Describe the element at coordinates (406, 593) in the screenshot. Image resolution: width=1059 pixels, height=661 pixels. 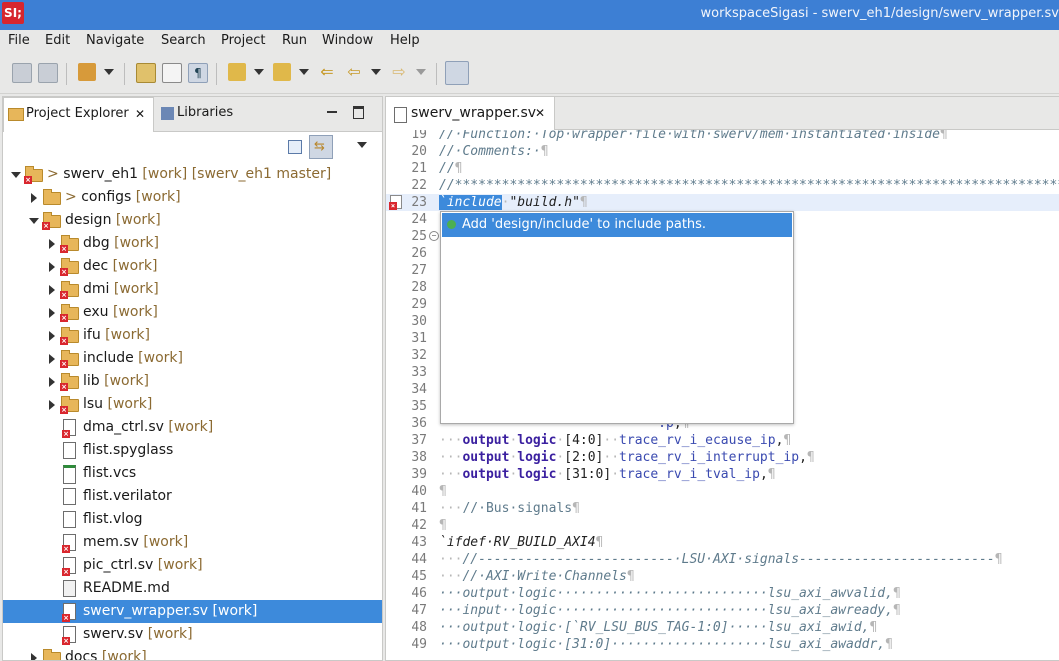
I see `line-number: 46` at that location.